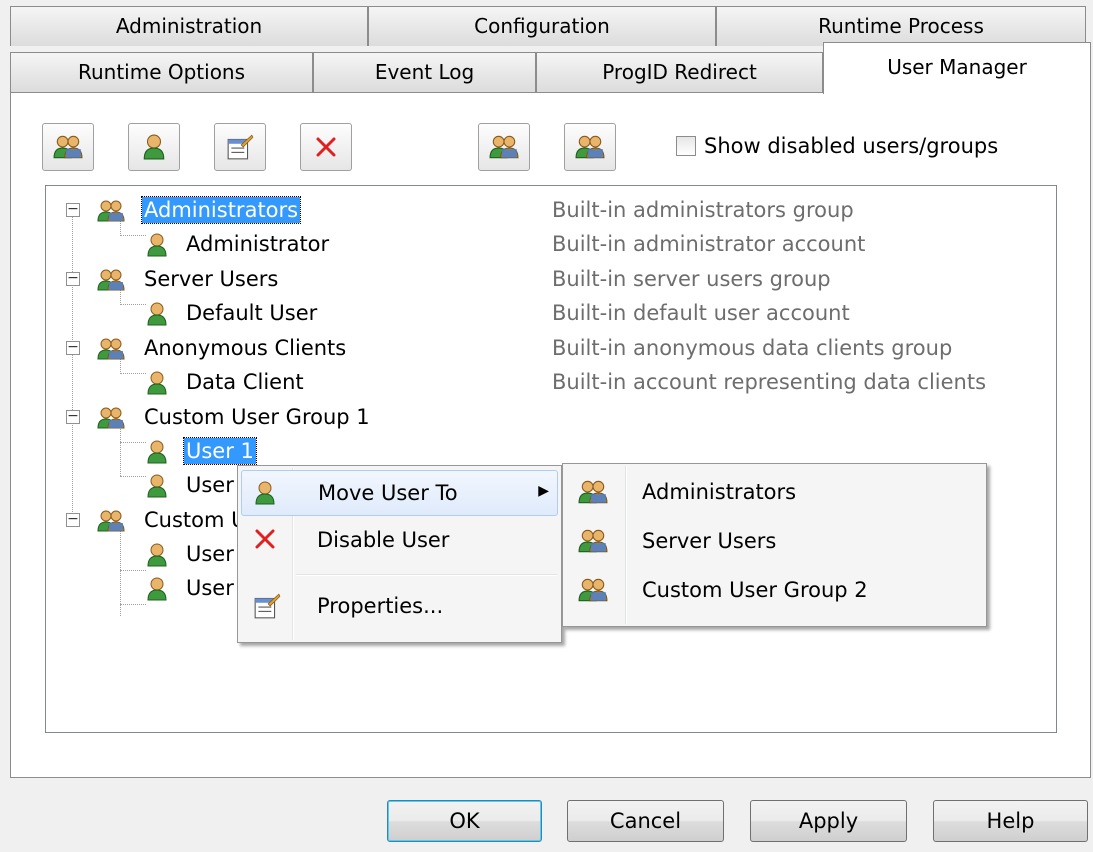  I want to click on import-users-button, so click(504, 147).